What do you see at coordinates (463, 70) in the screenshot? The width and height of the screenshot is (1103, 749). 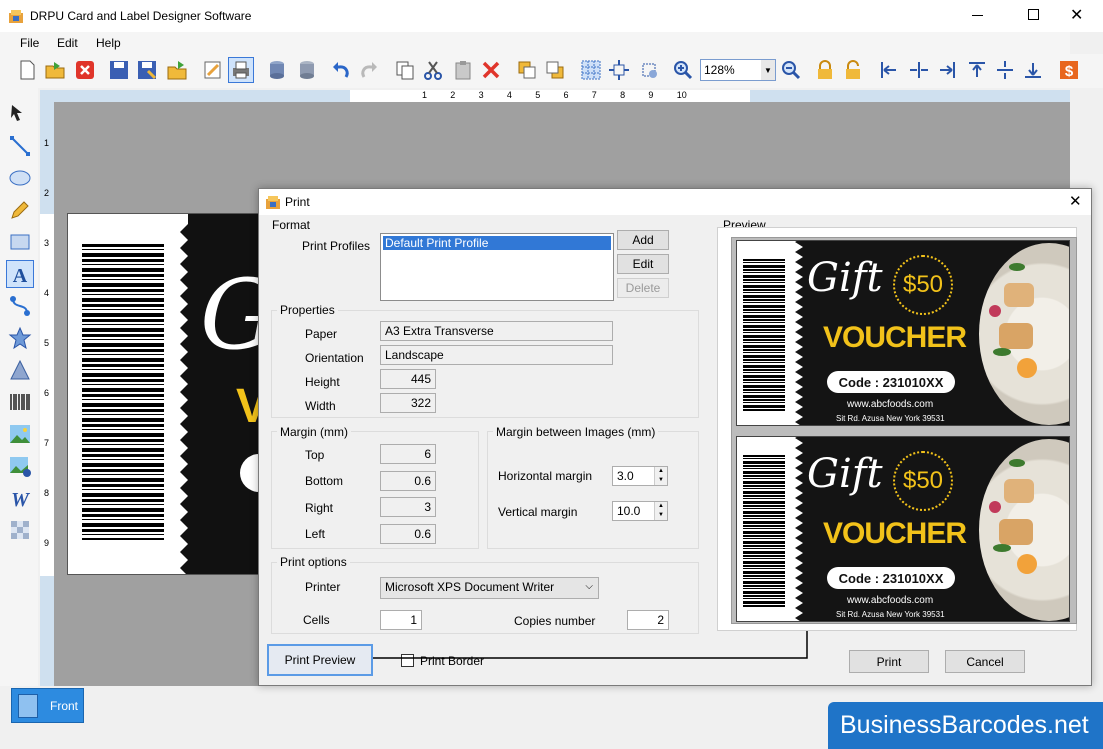 I see `paste-icon` at bounding box center [463, 70].